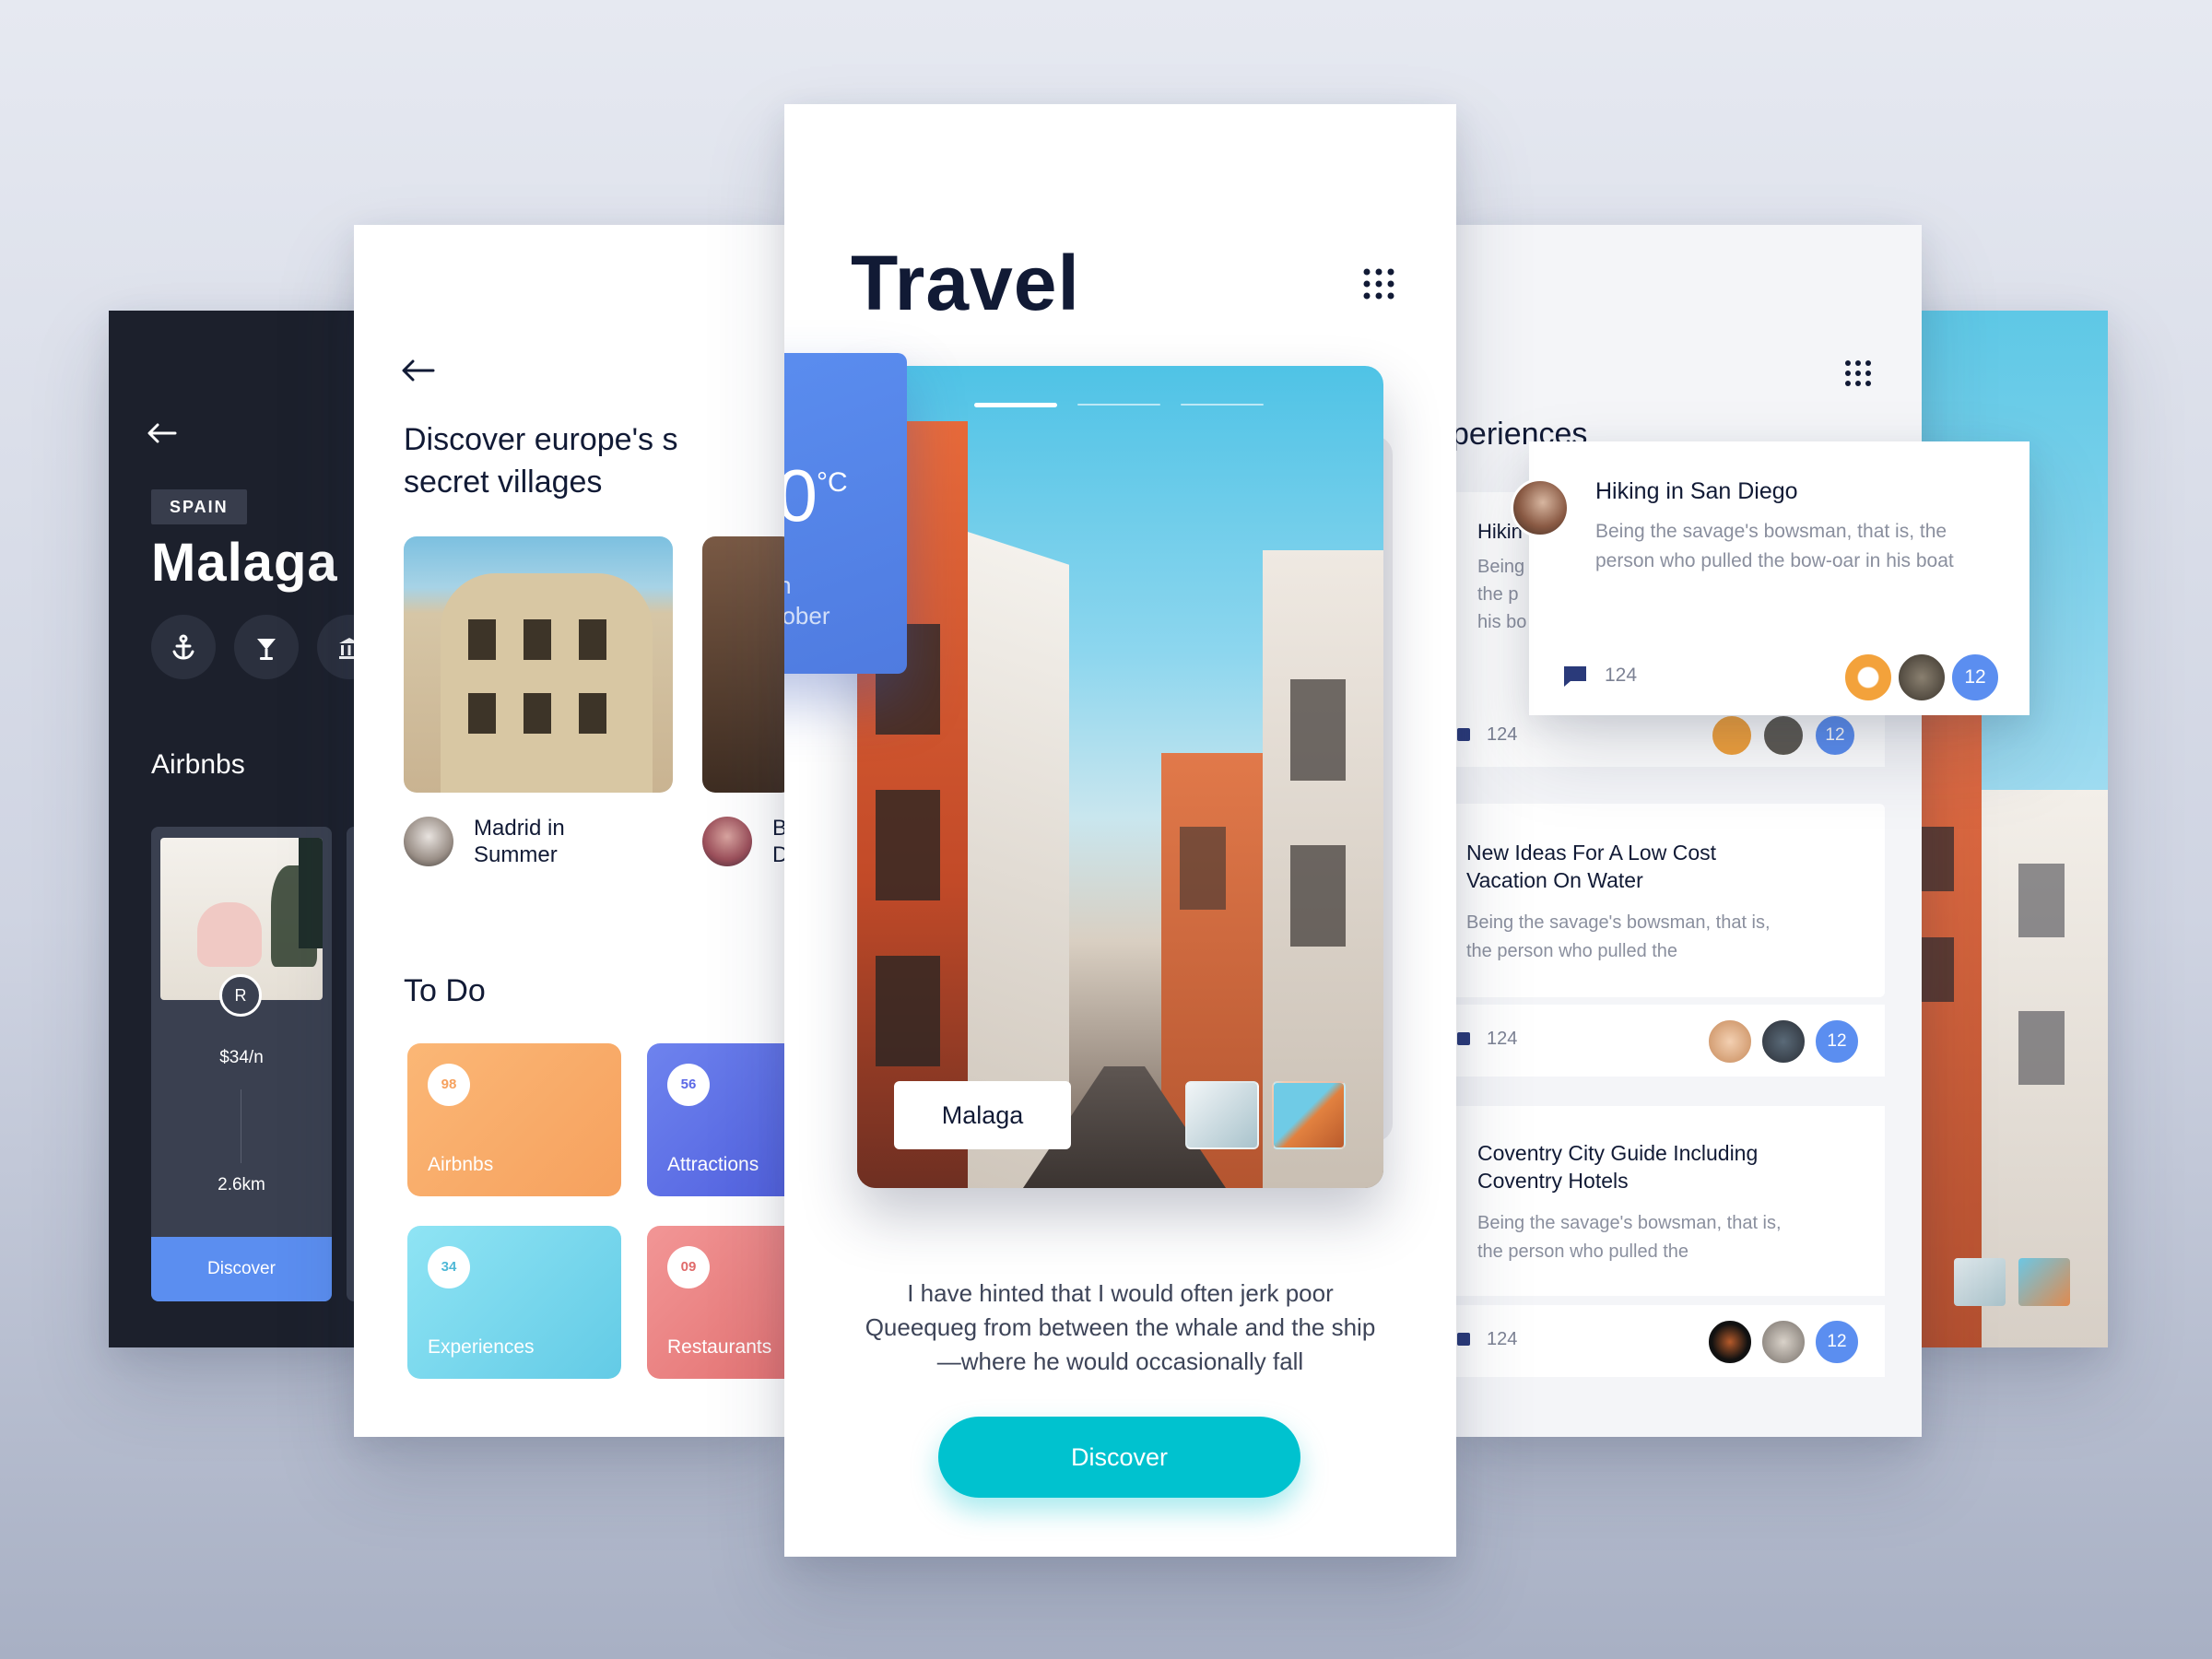 The height and width of the screenshot is (1659, 2212). I want to click on count-badge: 09, so click(688, 1267).